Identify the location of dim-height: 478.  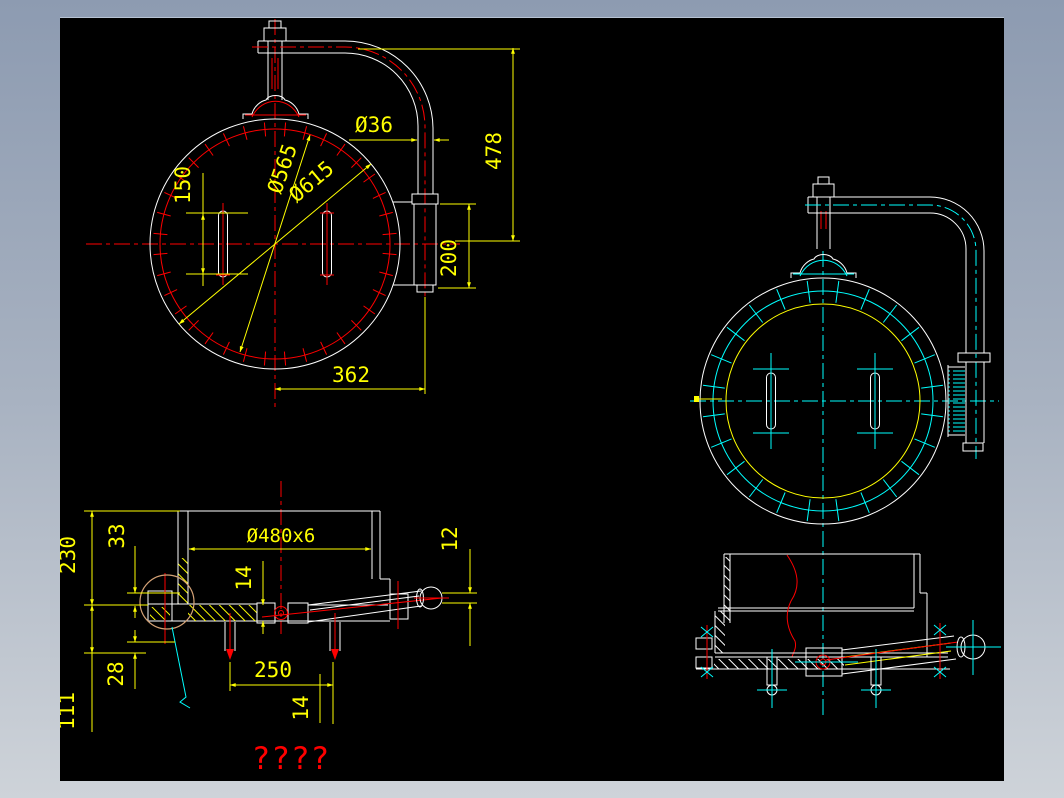
(494, 151).